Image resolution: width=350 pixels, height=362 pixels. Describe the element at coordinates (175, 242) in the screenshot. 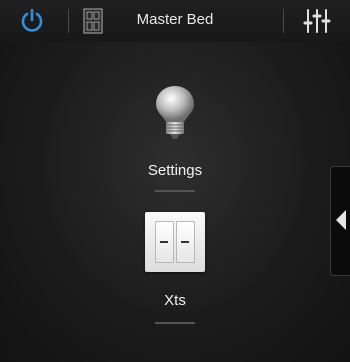

I see `light-switch-icon` at that location.